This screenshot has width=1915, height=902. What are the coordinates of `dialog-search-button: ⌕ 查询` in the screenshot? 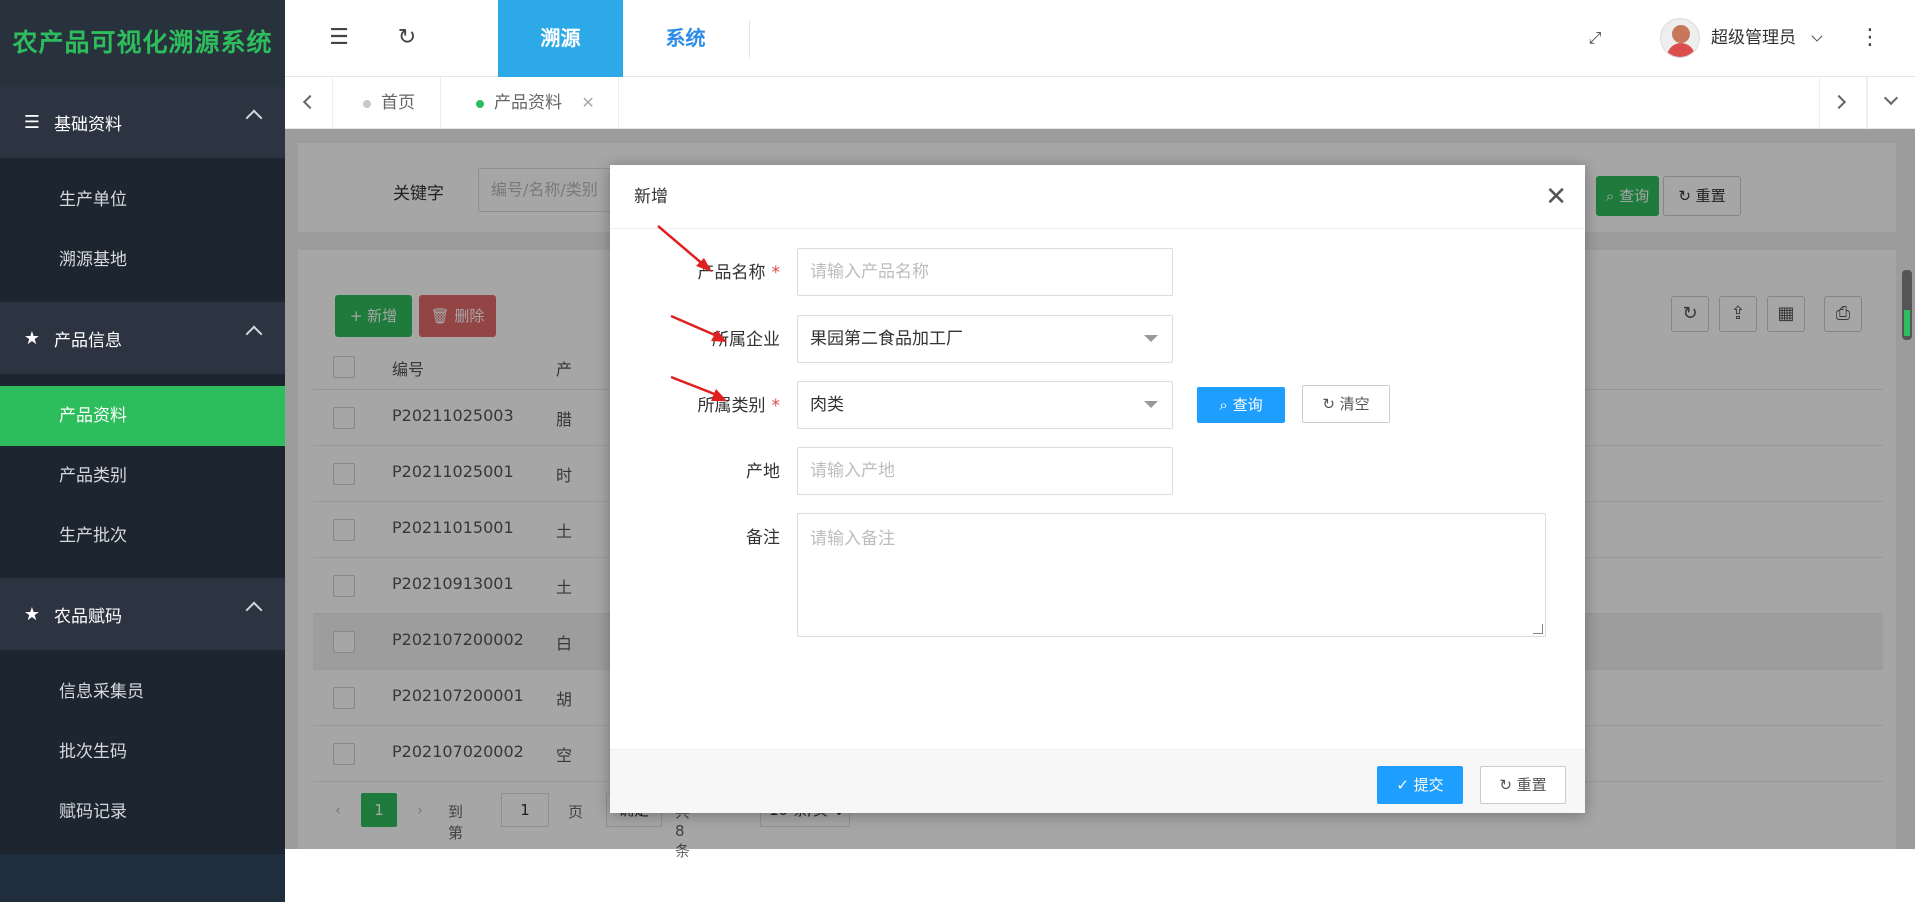 It's located at (1241, 405).